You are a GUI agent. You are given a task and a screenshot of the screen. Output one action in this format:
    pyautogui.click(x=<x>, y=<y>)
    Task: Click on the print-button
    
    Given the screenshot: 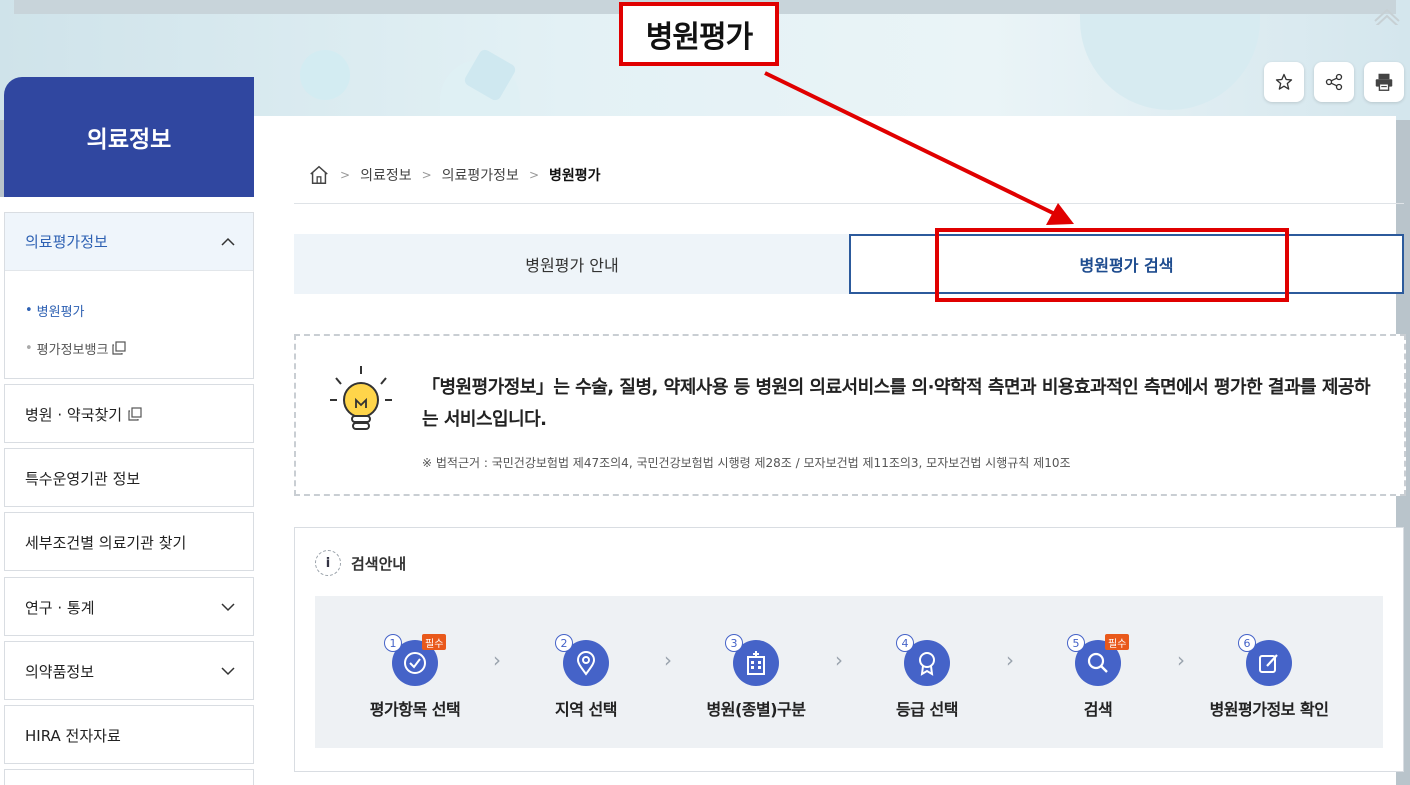 What is the action you would take?
    pyautogui.click(x=1384, y=82)
    